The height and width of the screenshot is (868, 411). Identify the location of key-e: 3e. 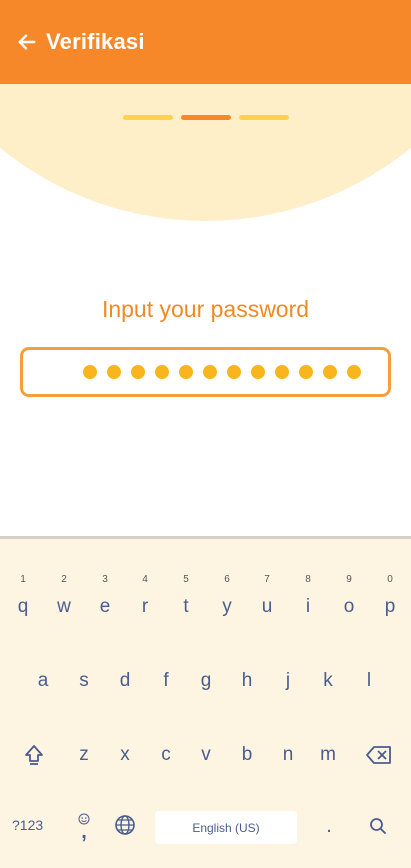
(105, 596).